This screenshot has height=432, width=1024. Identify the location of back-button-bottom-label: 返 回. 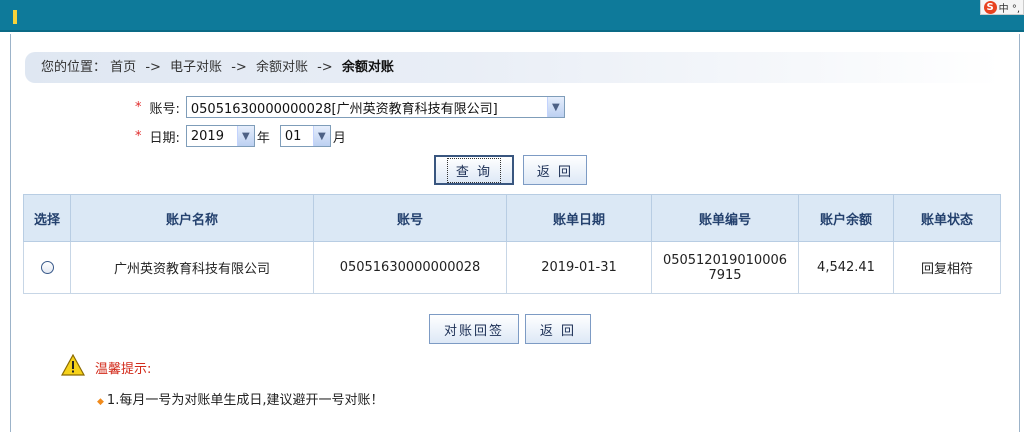
(558, 331).